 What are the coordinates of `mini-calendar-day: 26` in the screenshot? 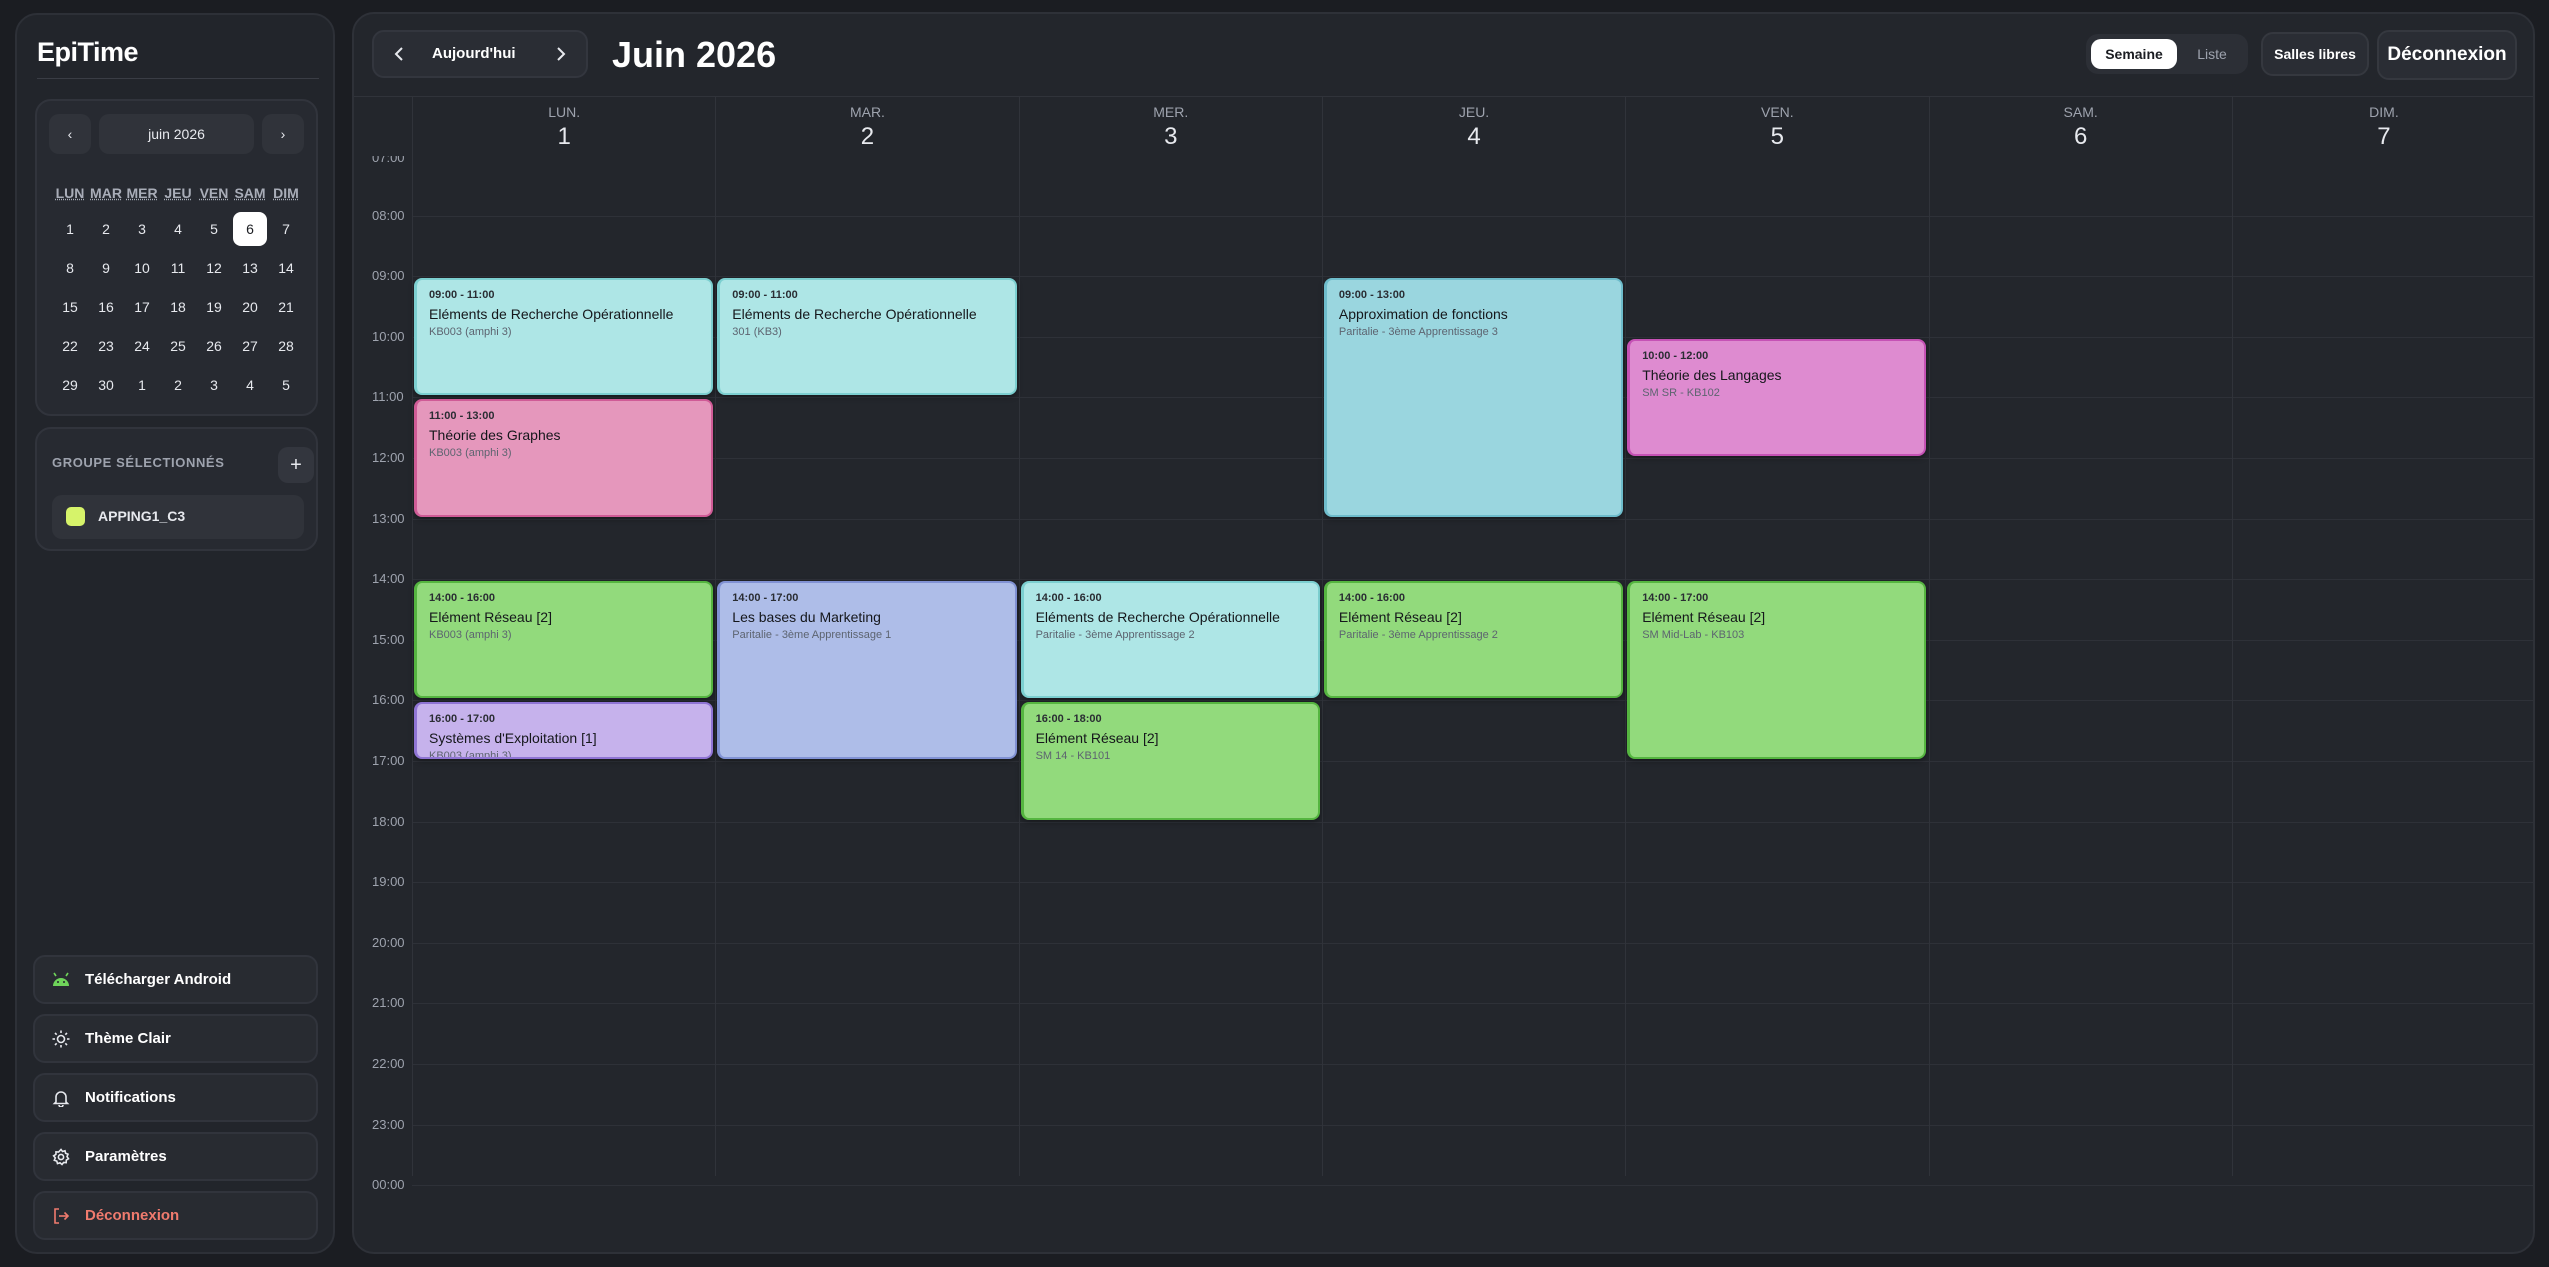 It's located at (214, 345).